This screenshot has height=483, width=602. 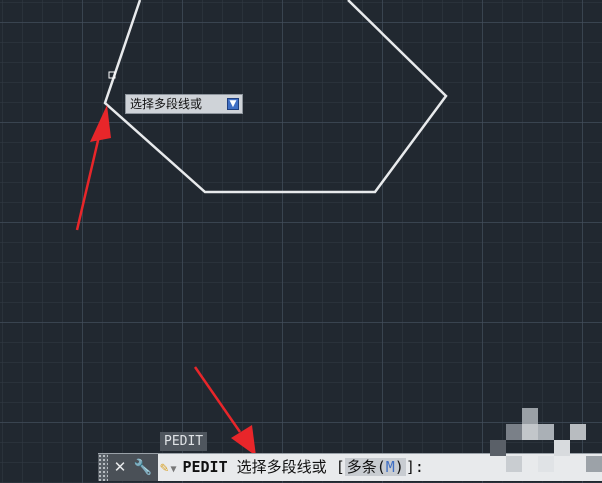 What do you see at coordinates (375, 467) in the screenshot?
I see `option-multiple: 多条(M)` at bounding box center [375, 467].